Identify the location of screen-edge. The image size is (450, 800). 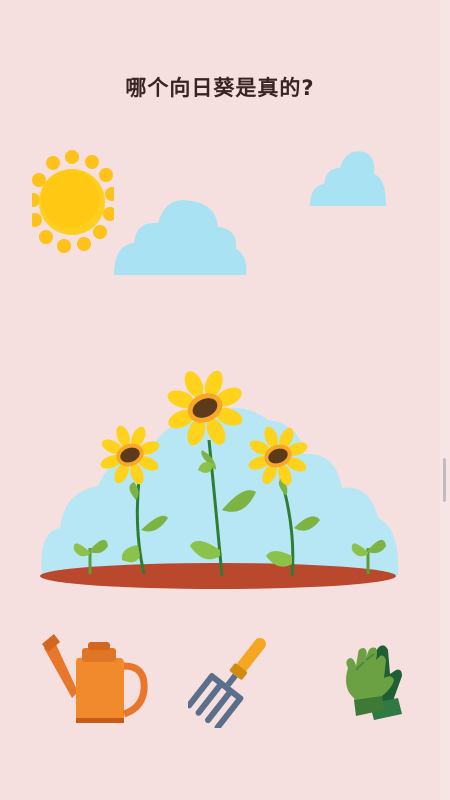
(445, 400).